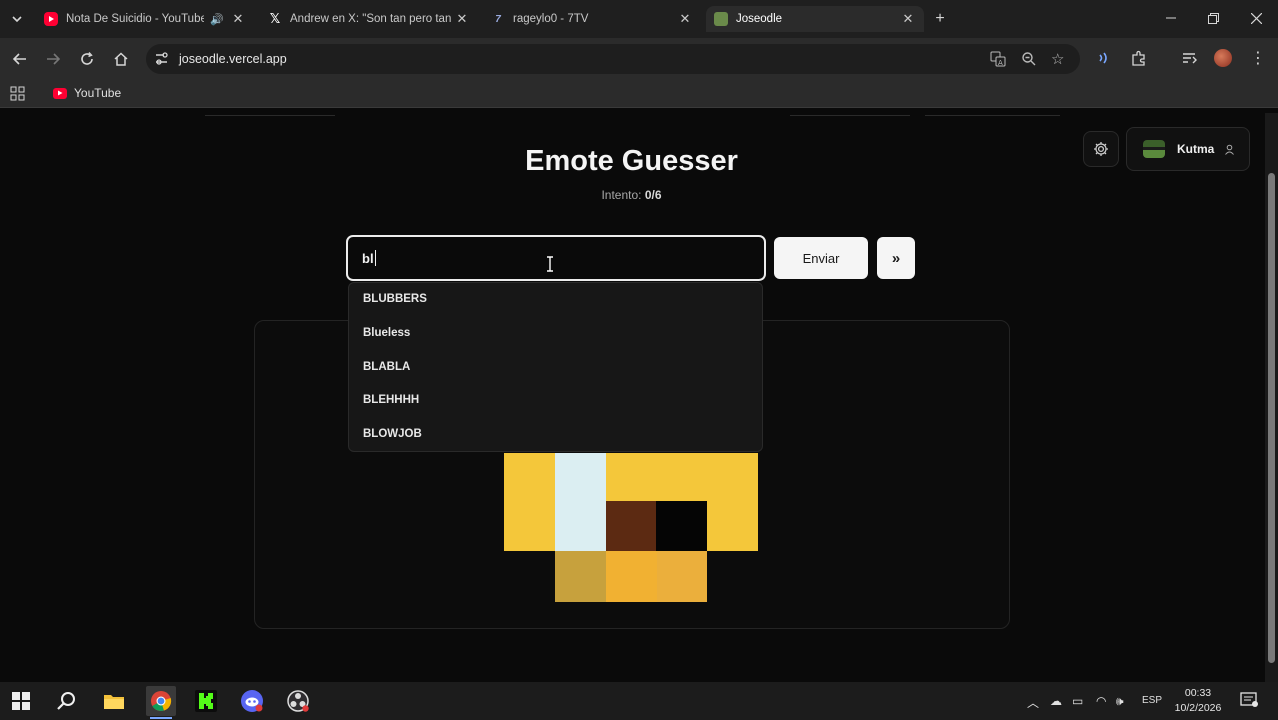  I want to click on url-text: joseodle.vercel.app, so click(233, 59).